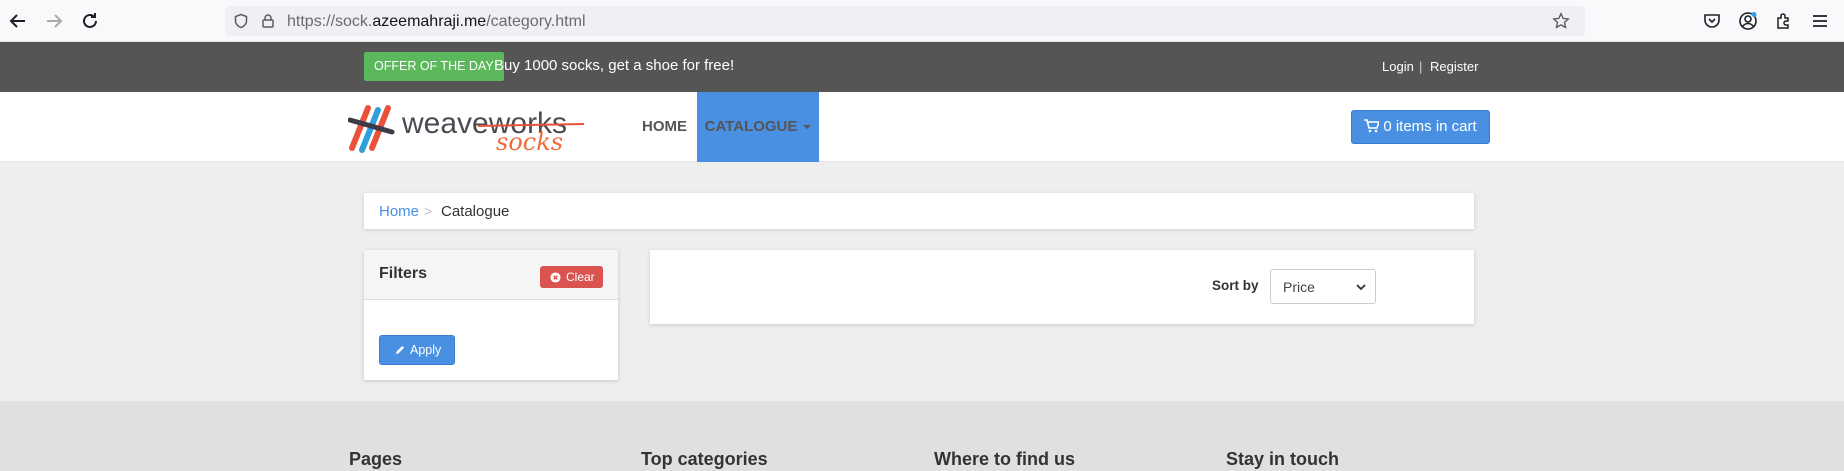 Image resolution: width=1844 pixels, height=471 pixels. I want to click on register-link: Register, so click(1454, 66).